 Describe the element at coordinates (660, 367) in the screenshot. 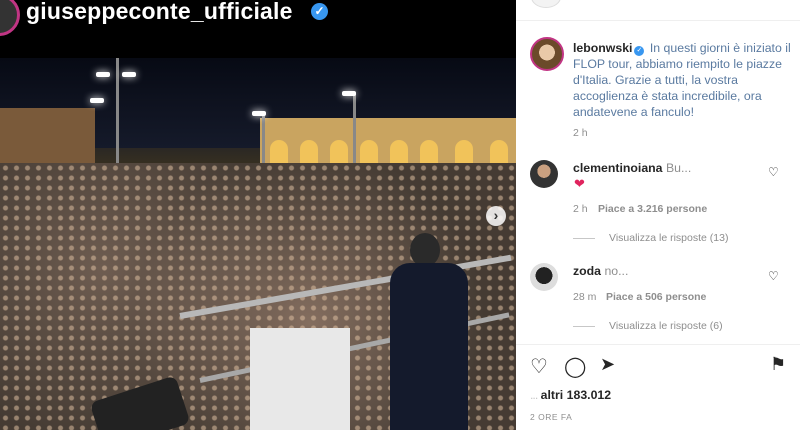

I see `action-bar: ♡ ◯ ➤ ⚑` at that location.